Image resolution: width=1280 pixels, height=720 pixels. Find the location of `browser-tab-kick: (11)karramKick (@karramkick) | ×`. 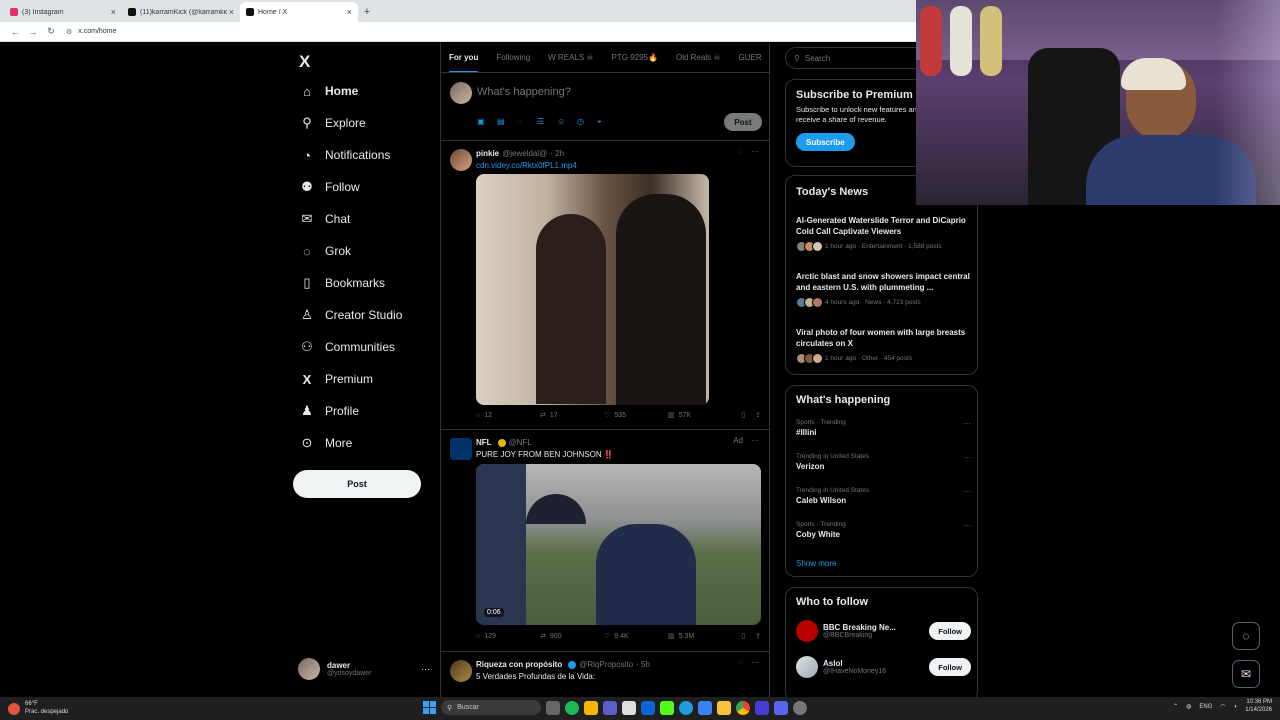

browser-tab-kick: (11)karramKick (@karramkick) | × is located at coordinates (181, 12).